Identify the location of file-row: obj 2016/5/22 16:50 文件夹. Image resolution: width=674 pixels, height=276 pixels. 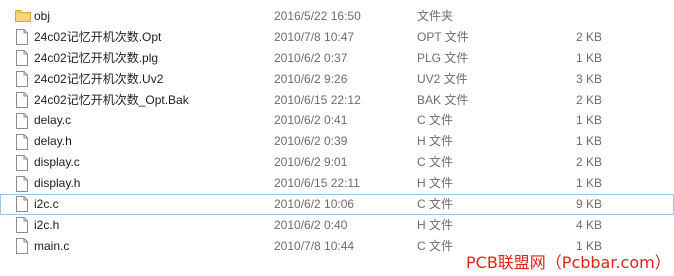
(337, 16).